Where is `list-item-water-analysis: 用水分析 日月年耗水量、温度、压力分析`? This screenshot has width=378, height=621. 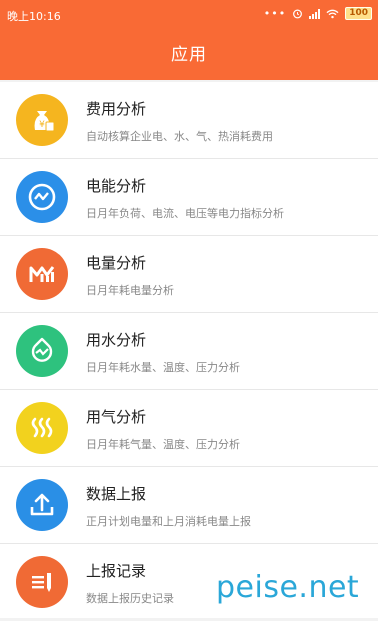
list-item-water-analysis: 用水分析 日月年耗水量、温度、压力分析 is located at coordinates (189, 351).